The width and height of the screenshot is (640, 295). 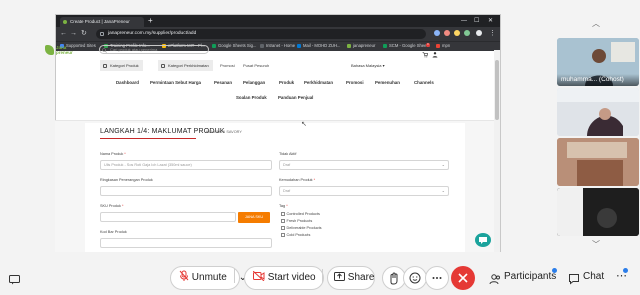 What do you see at coordinates (497, 90) in the screenshot?
I see `scrollbar-thumb` at bounding box center [497, 90].